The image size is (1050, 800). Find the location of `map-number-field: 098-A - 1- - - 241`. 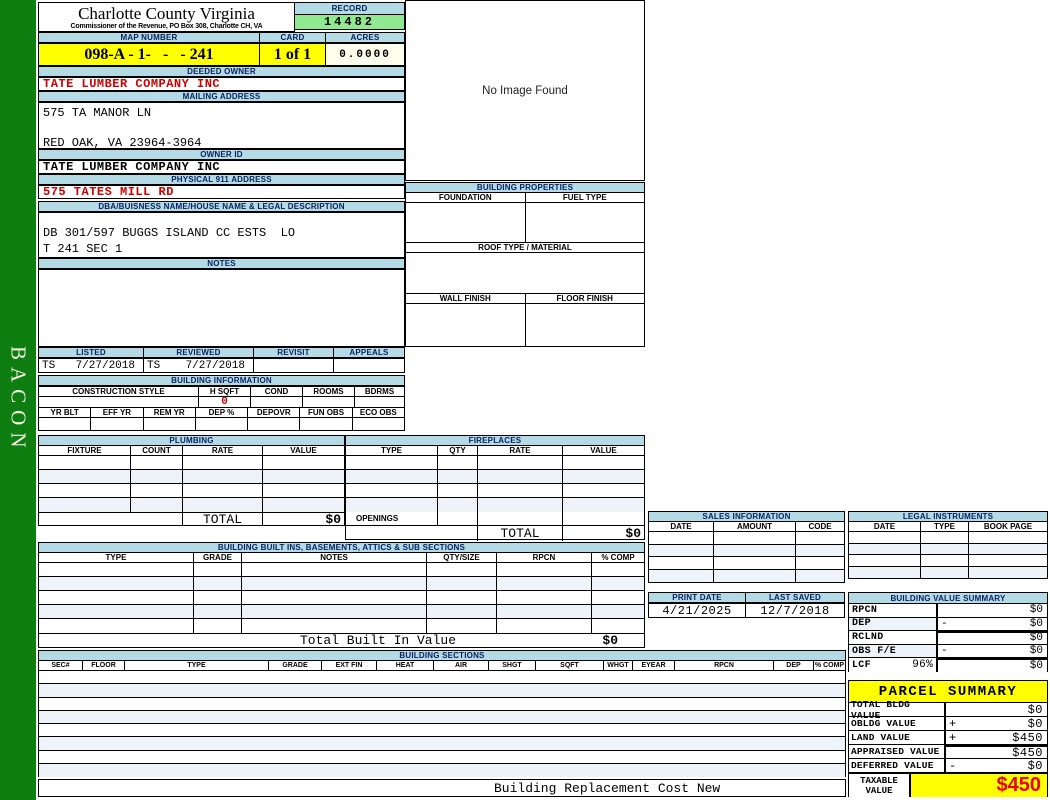

map-number-field: 098-A - 1- - - 241 is located at coordinates (149, 54).